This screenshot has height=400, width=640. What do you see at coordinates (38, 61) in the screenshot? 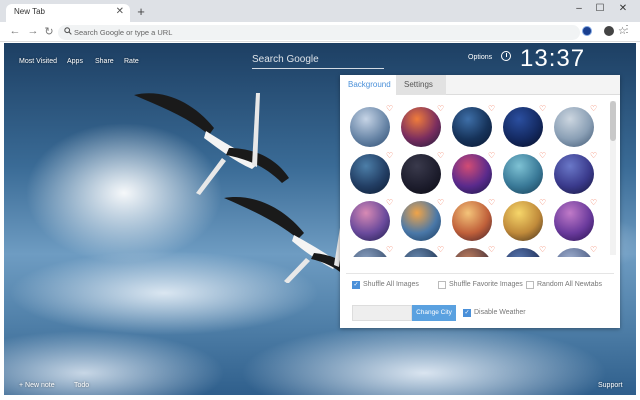
I see `most-visited-link: Most Visited` at bounding box center [38, 61].